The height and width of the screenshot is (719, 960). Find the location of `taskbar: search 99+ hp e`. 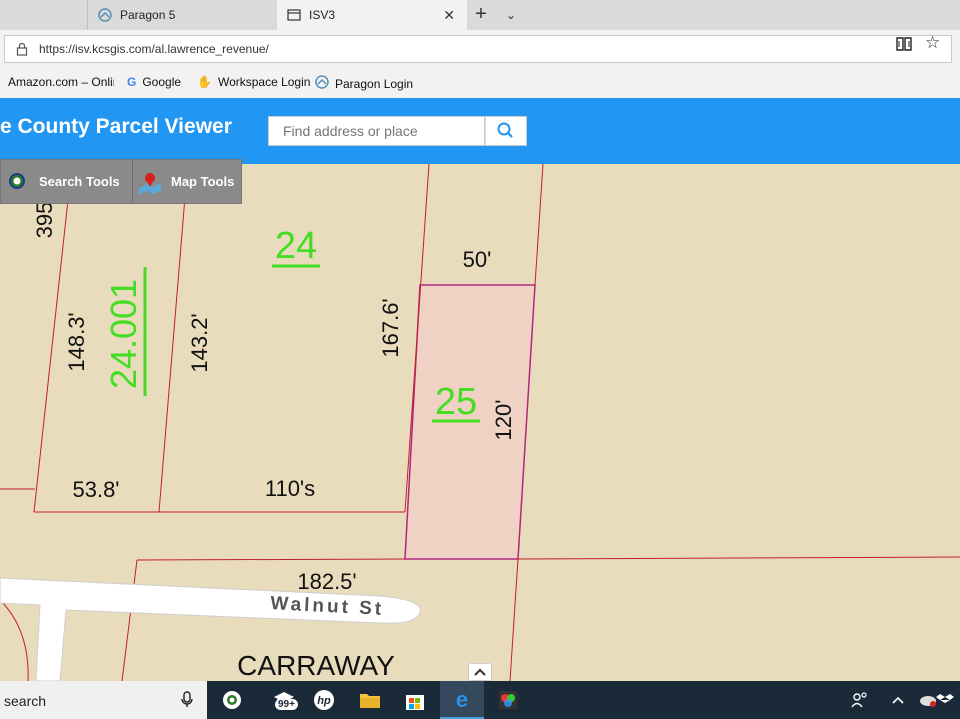

taskbar: search 99+ hp e is located at coordinates (480, 700).